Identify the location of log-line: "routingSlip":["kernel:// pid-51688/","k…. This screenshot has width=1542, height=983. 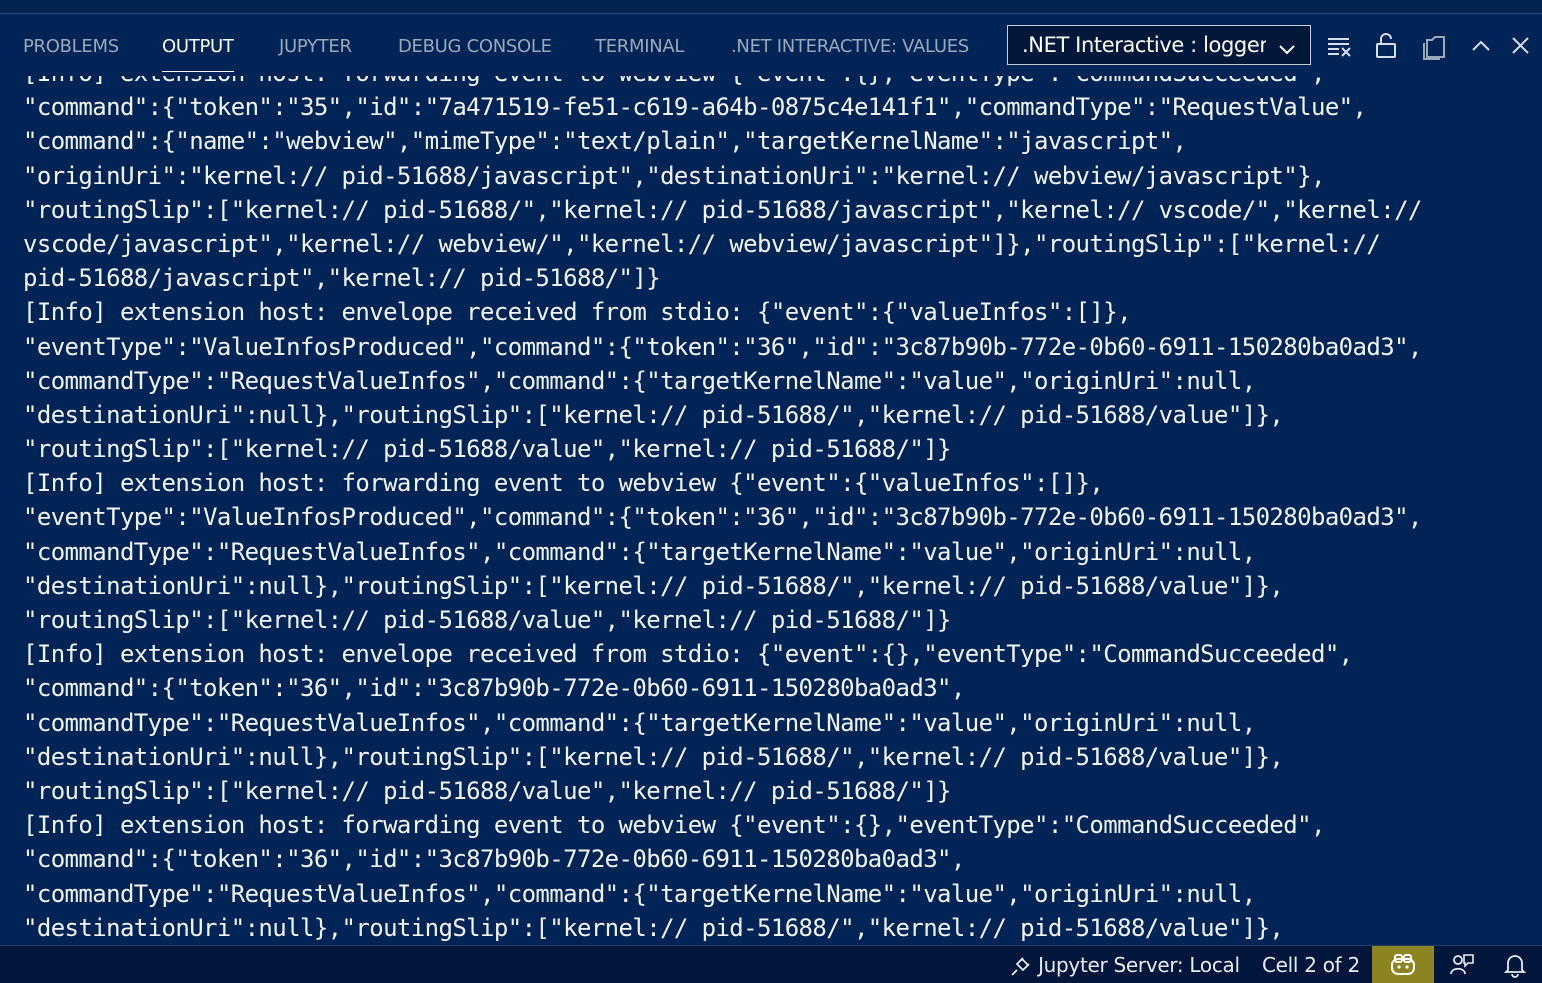
(722, 209).